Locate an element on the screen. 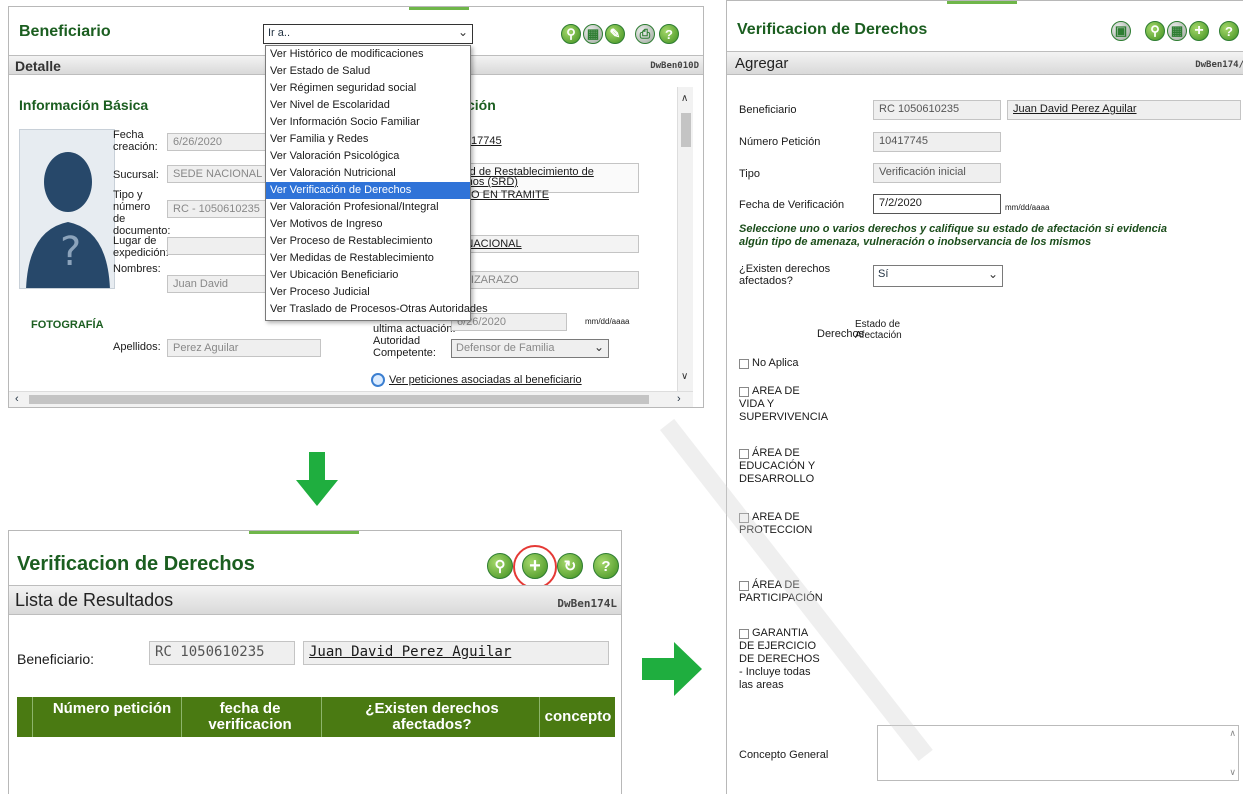  autoridad-label: Autoridad Competente: is located at coordinates (404, 347).